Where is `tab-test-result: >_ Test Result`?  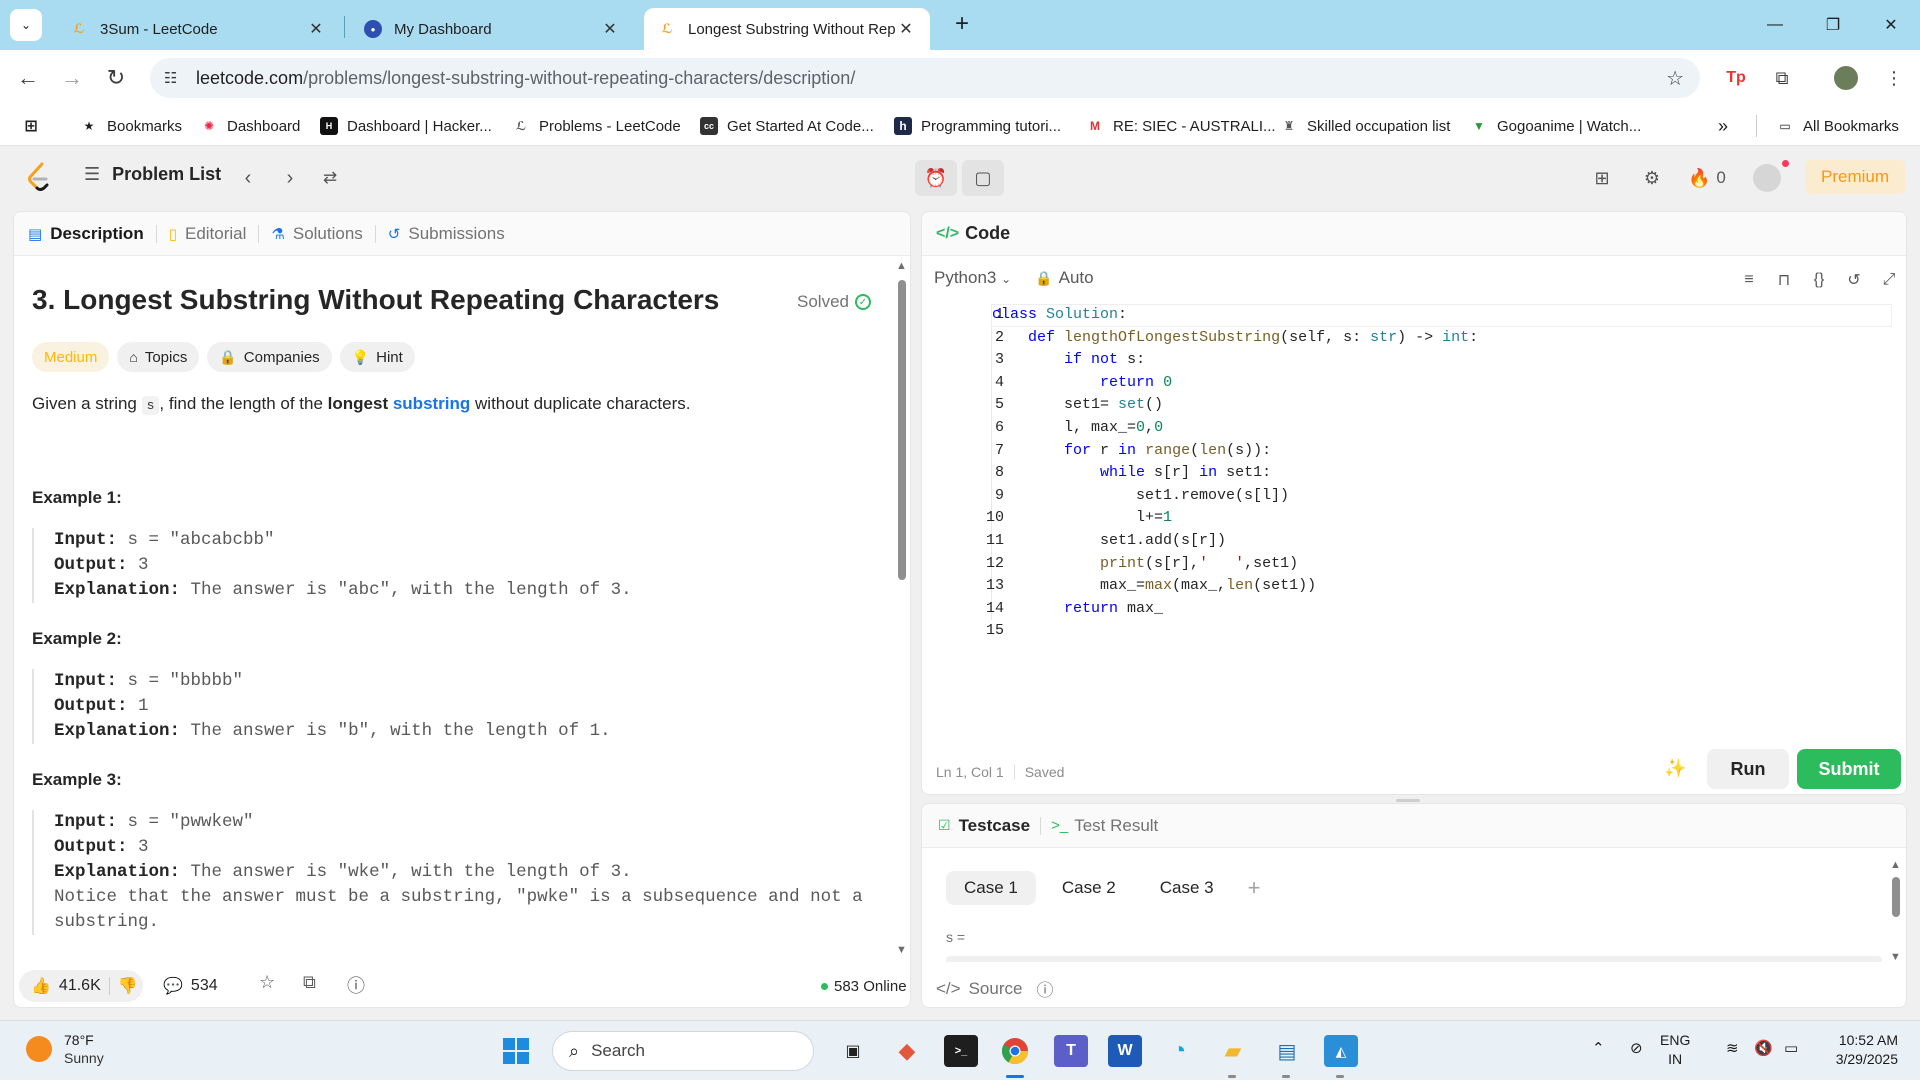
tab-test-result: >_ Test Result is located at coordinates (1104, 826).